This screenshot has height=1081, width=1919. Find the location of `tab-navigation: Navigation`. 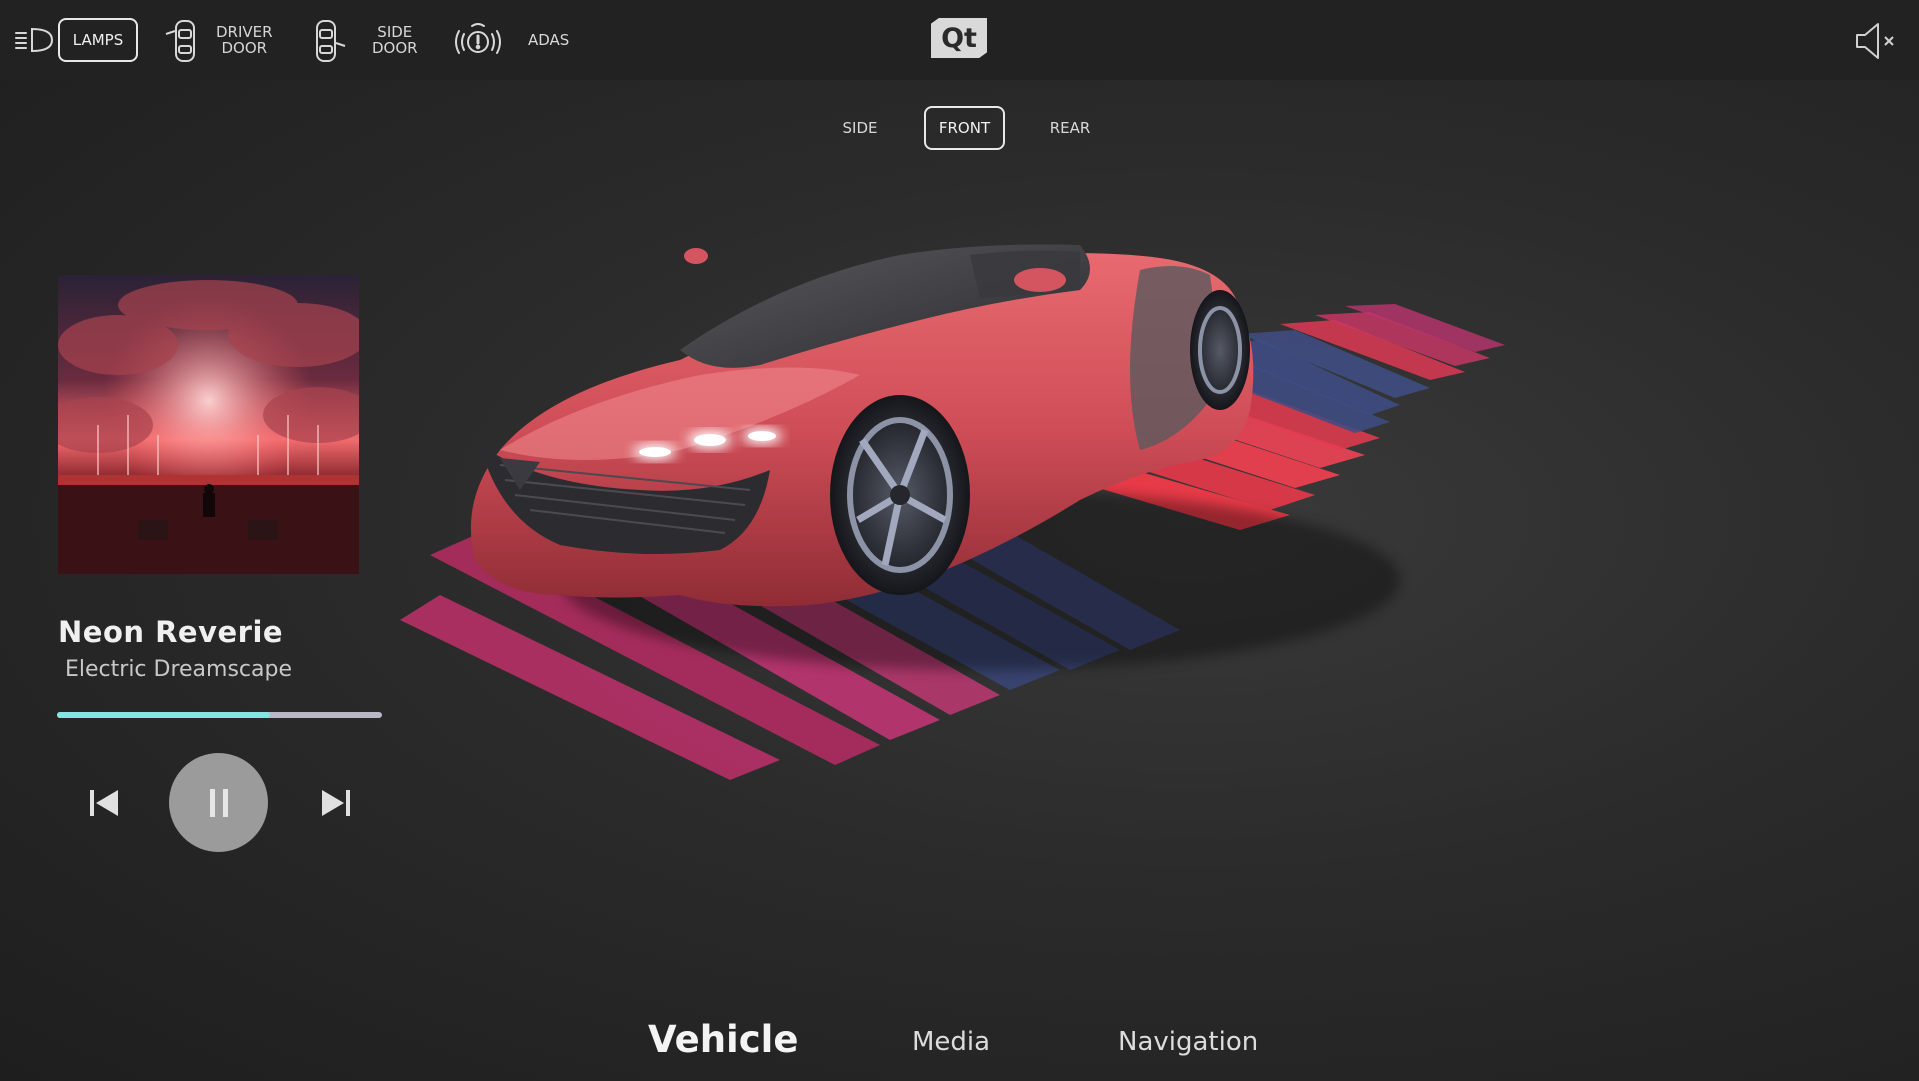

tab-navigation: Navigation is located at coordinates (1188, 1042).